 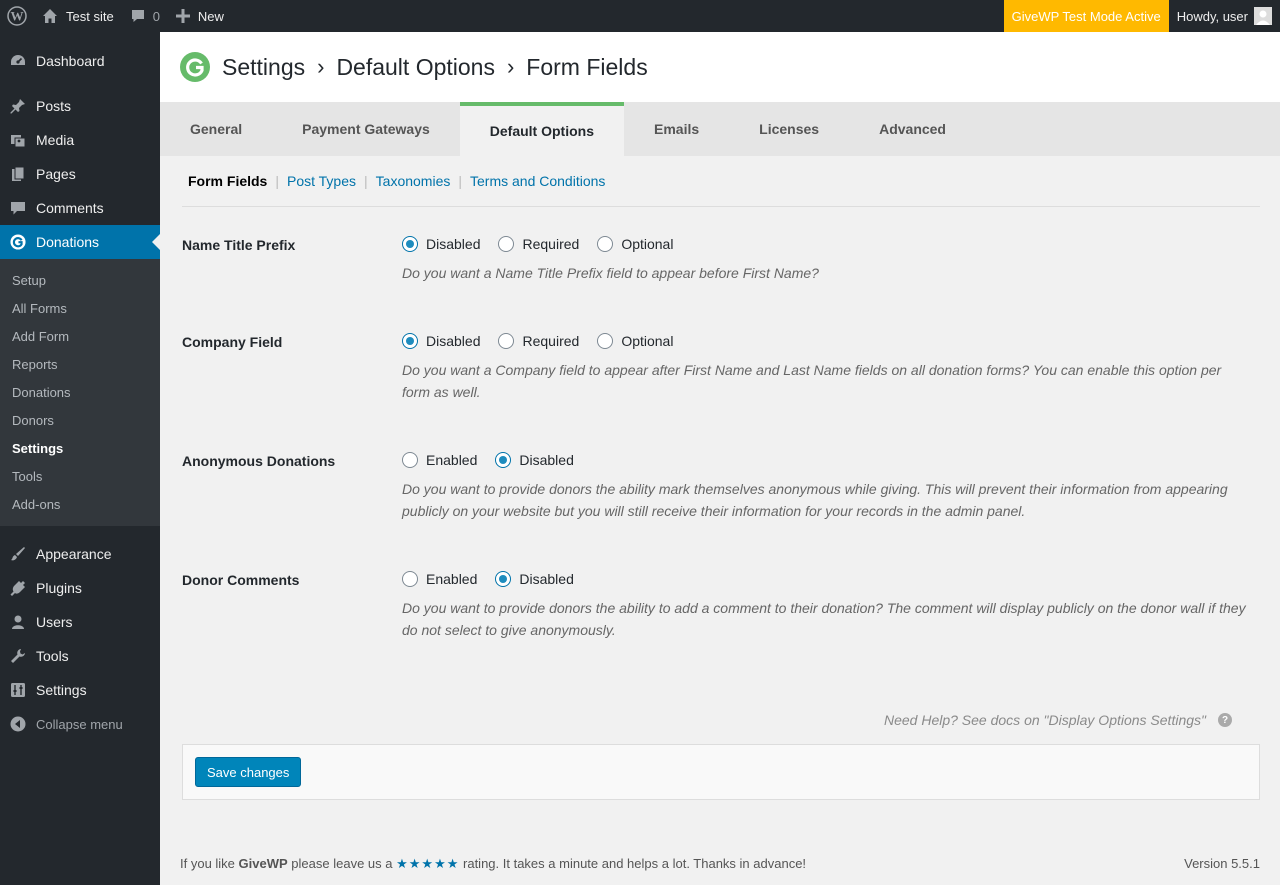 I want to click on comment-icon, so click(x=18, y=208).